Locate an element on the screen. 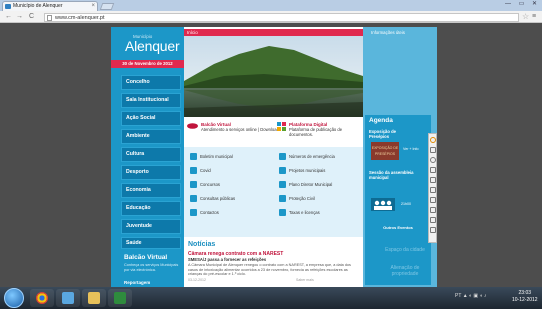 Image resolution: width=542 pixels, height=309 pixels. bookmark-star-icon: ☆ is located at coordinates (525, 16).